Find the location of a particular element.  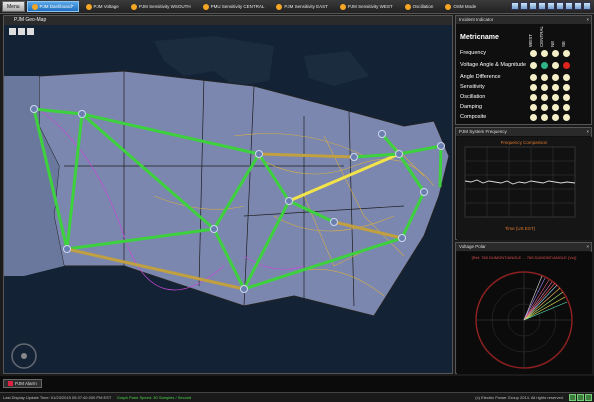

connection-icon is located at coordinates (572, 397).